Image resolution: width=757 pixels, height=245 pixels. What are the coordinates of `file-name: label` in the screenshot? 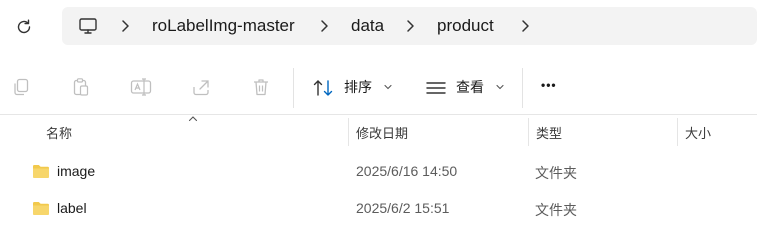 It's located at (72, 208).